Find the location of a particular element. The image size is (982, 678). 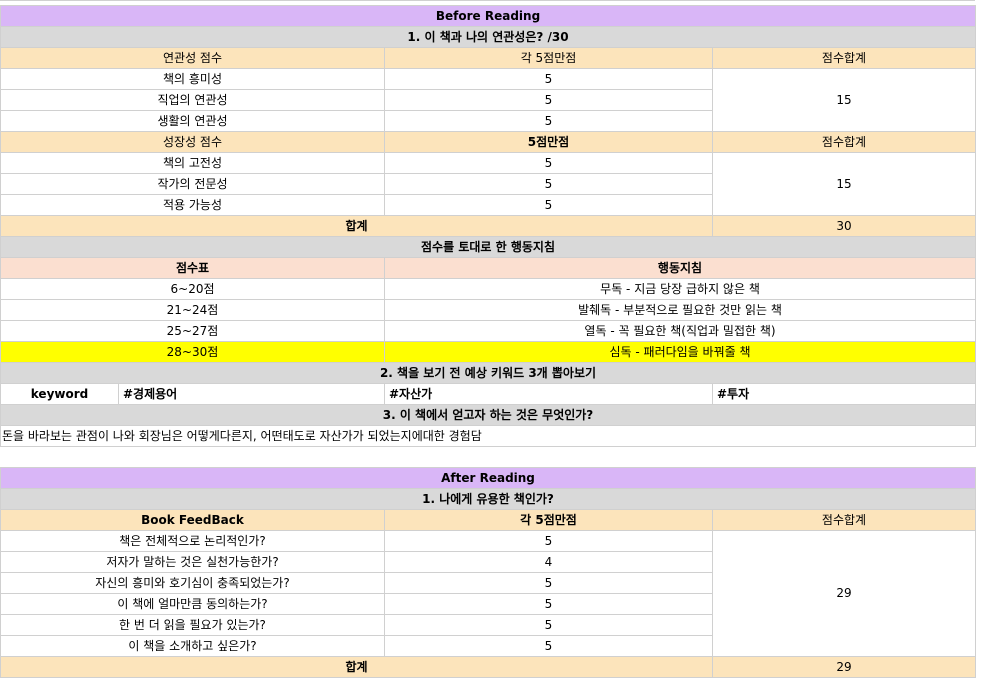

section-gap is located at coordinates (488, 457).